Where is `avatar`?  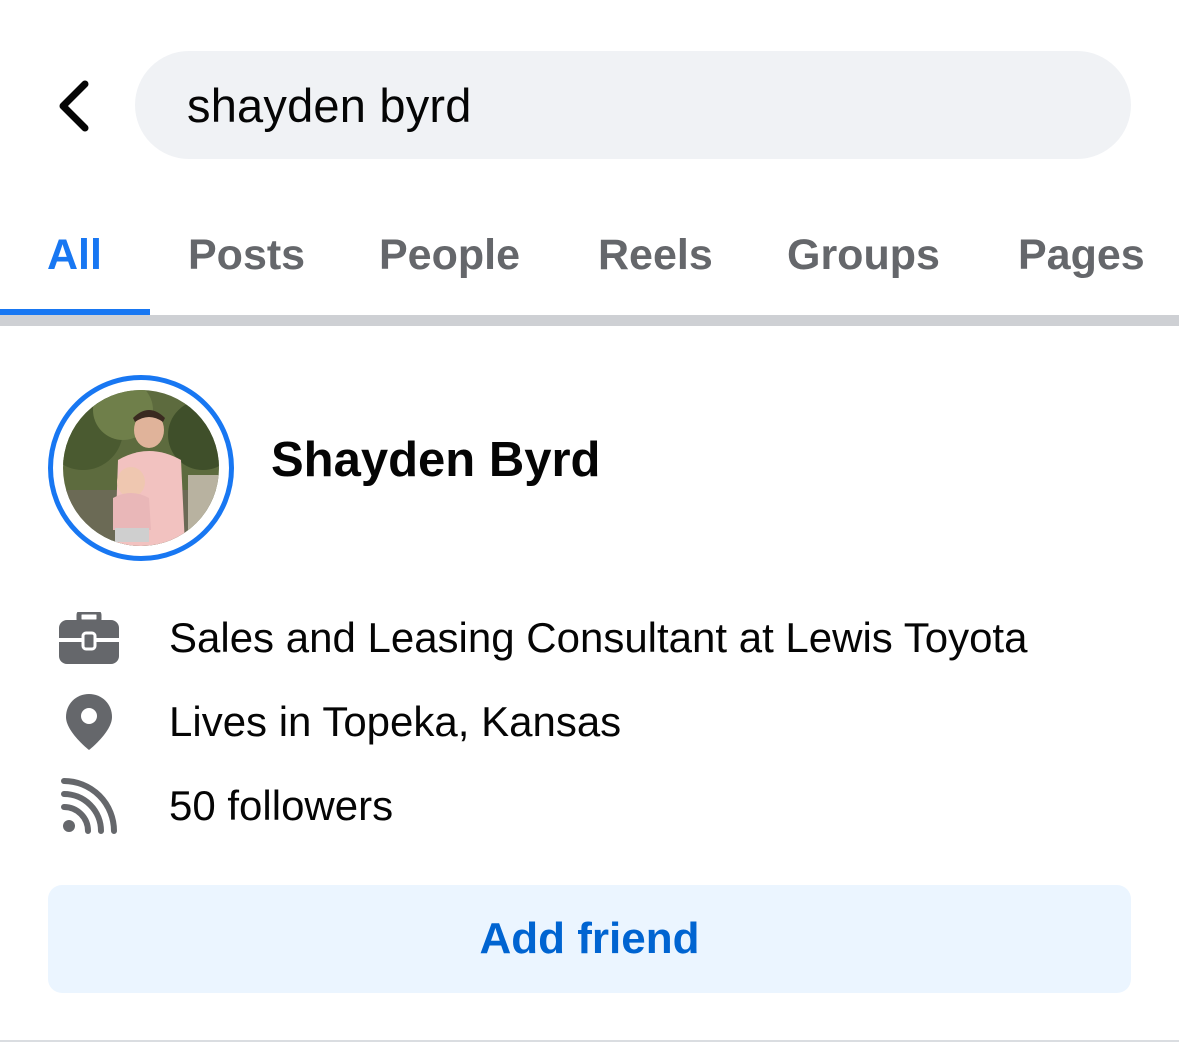
avatar is located at coordinates (141, 468).